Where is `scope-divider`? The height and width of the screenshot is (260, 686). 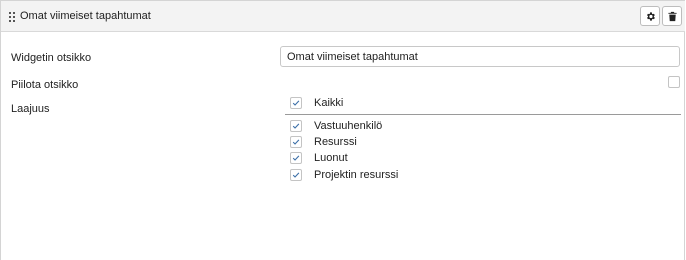
scope-divider is located at coordinates (483, 114).